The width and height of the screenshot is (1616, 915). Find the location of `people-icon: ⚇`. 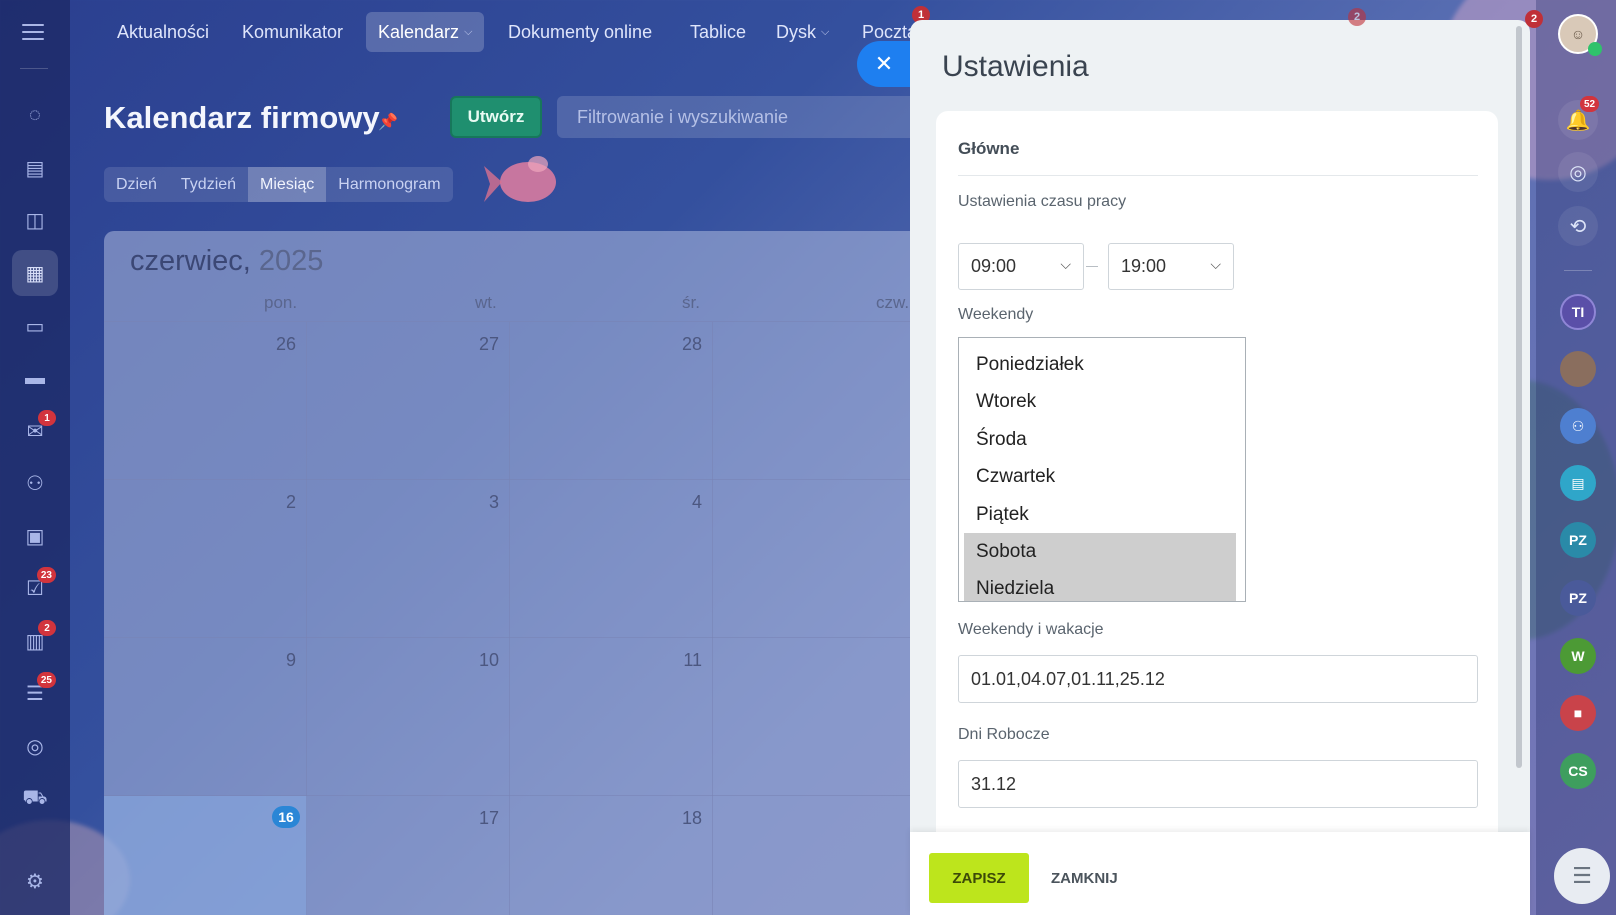

people-icon: ⚇ is located at coordinates (35, 483).